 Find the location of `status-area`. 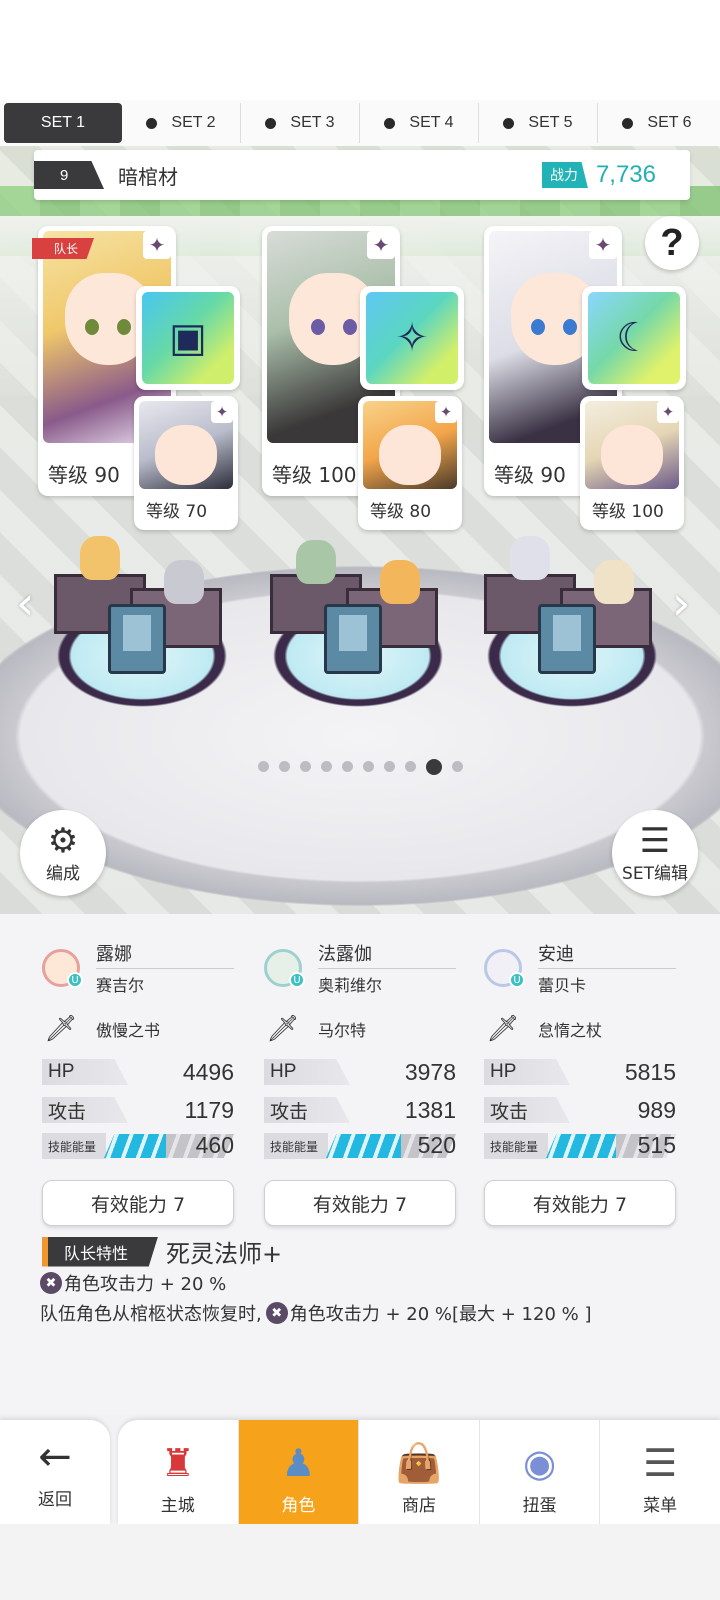

status-area is located at coordinates (360, 50).